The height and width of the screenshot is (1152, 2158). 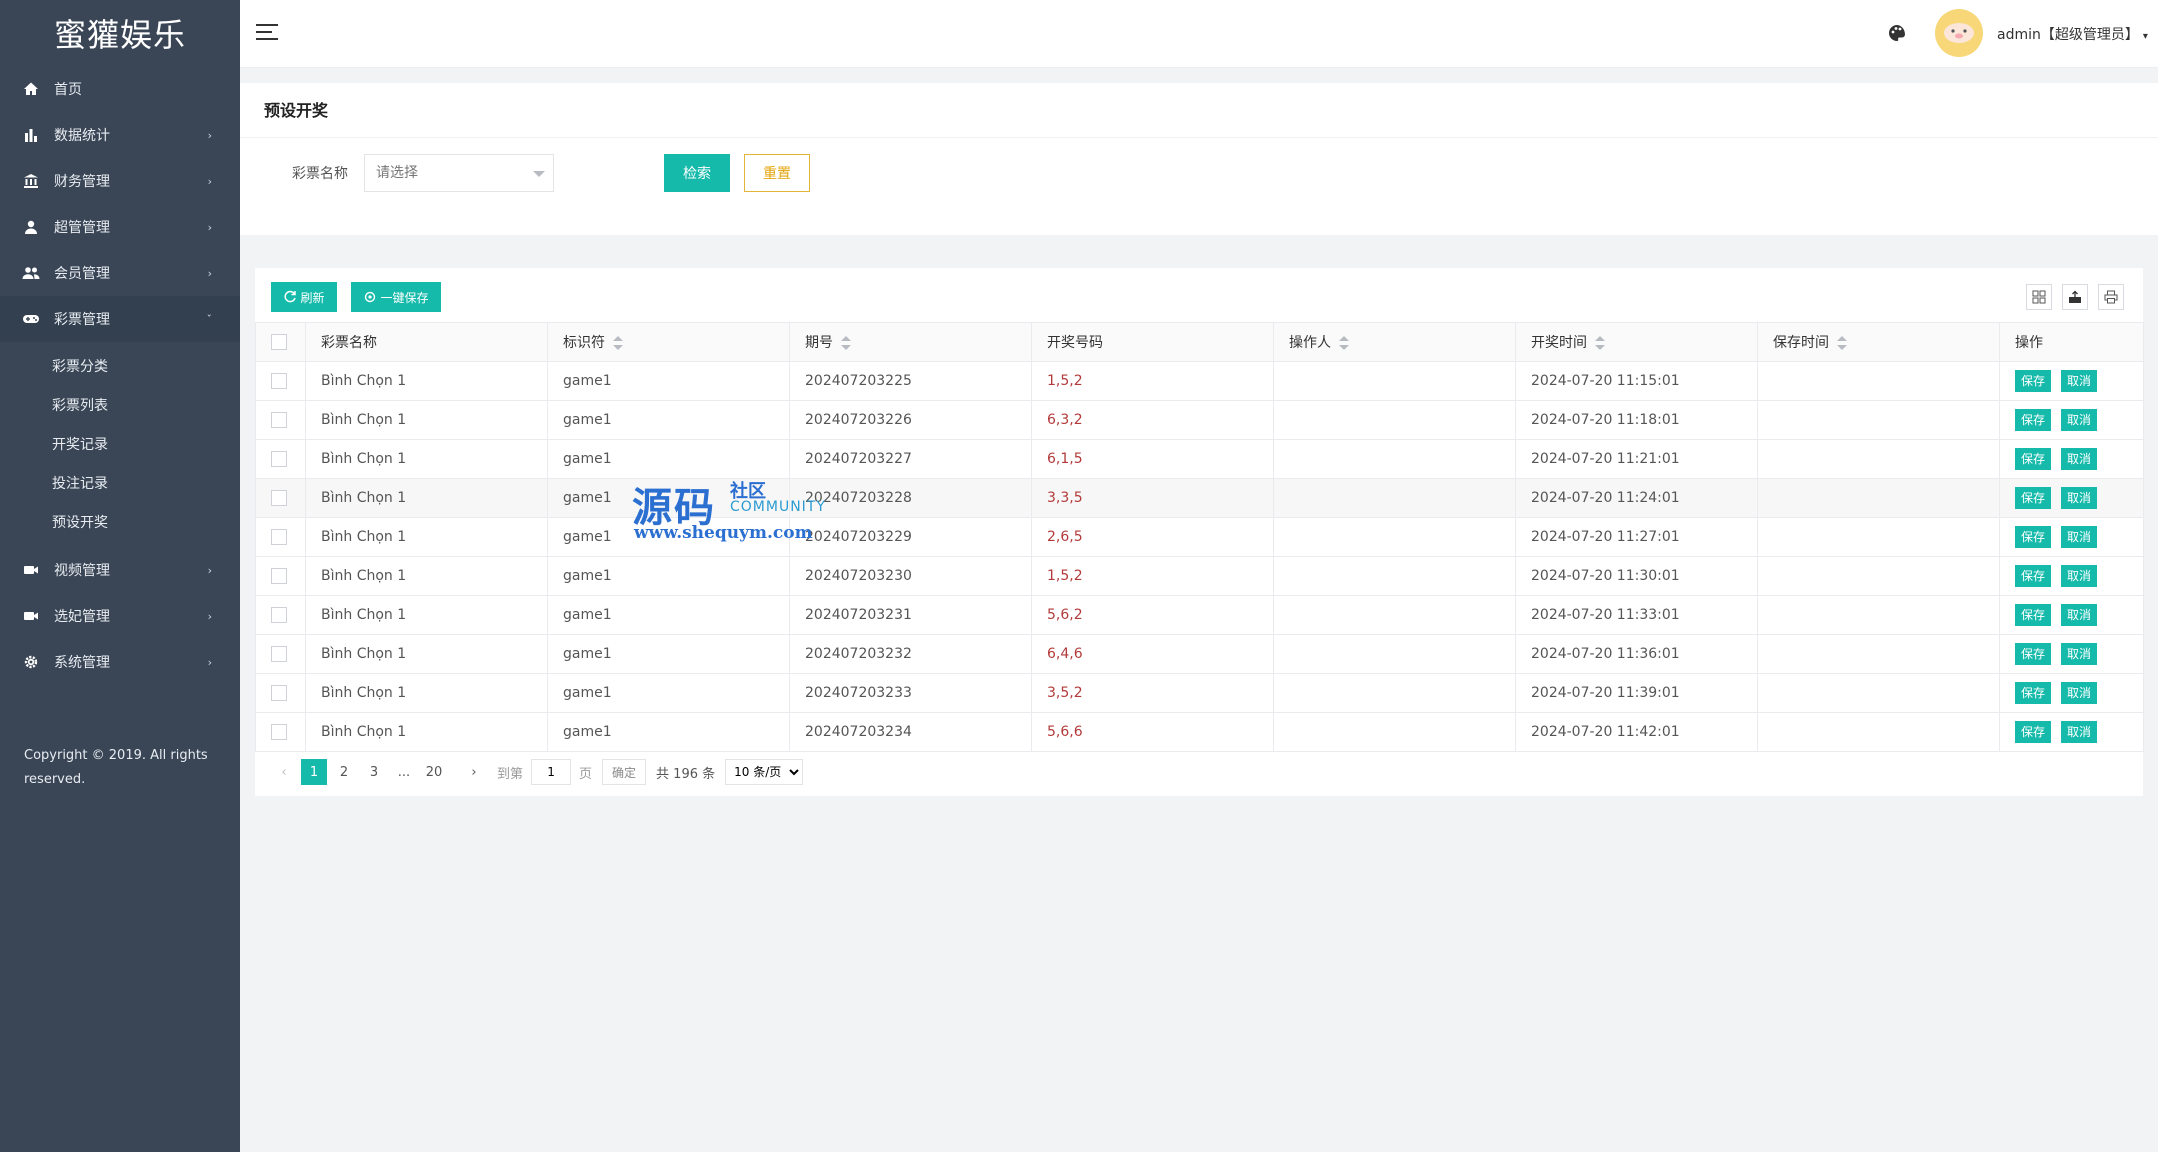 What do you see at coordinates (510, 774) in the screenshot?
I see `goto-label: 到第` at bounding box center [510, 774].